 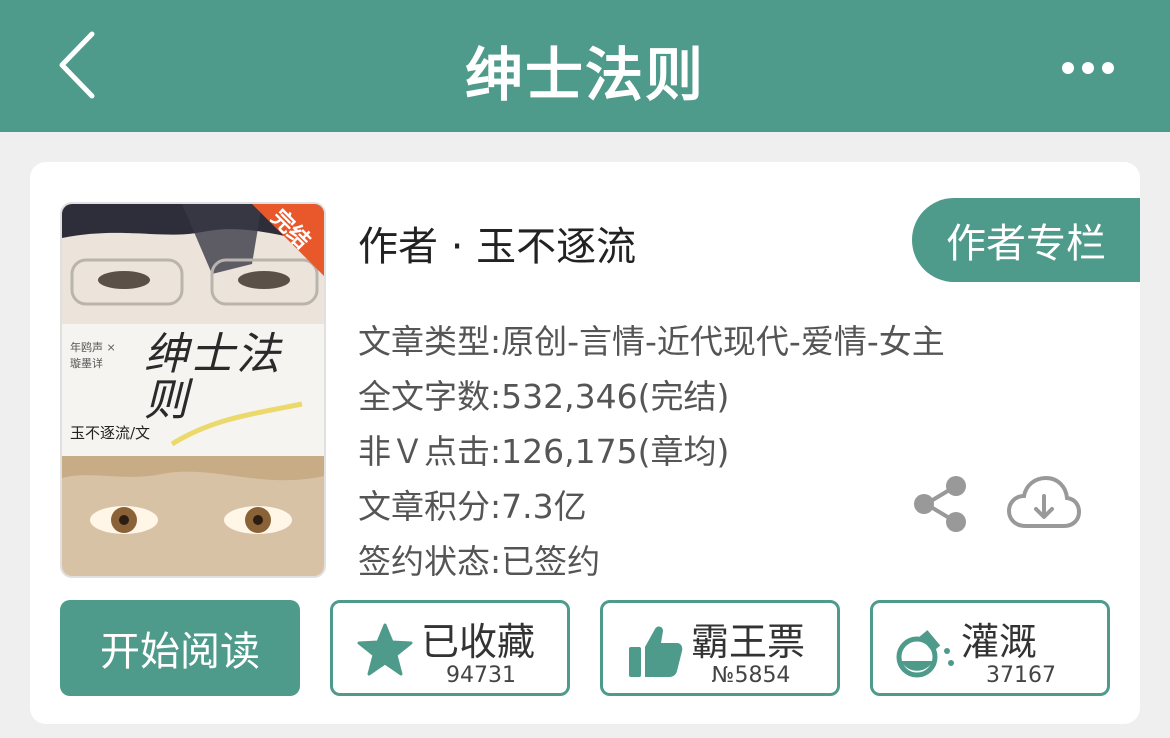 I want to click on favorite-button: 已收藏 94731, so click(x=450, y=648).